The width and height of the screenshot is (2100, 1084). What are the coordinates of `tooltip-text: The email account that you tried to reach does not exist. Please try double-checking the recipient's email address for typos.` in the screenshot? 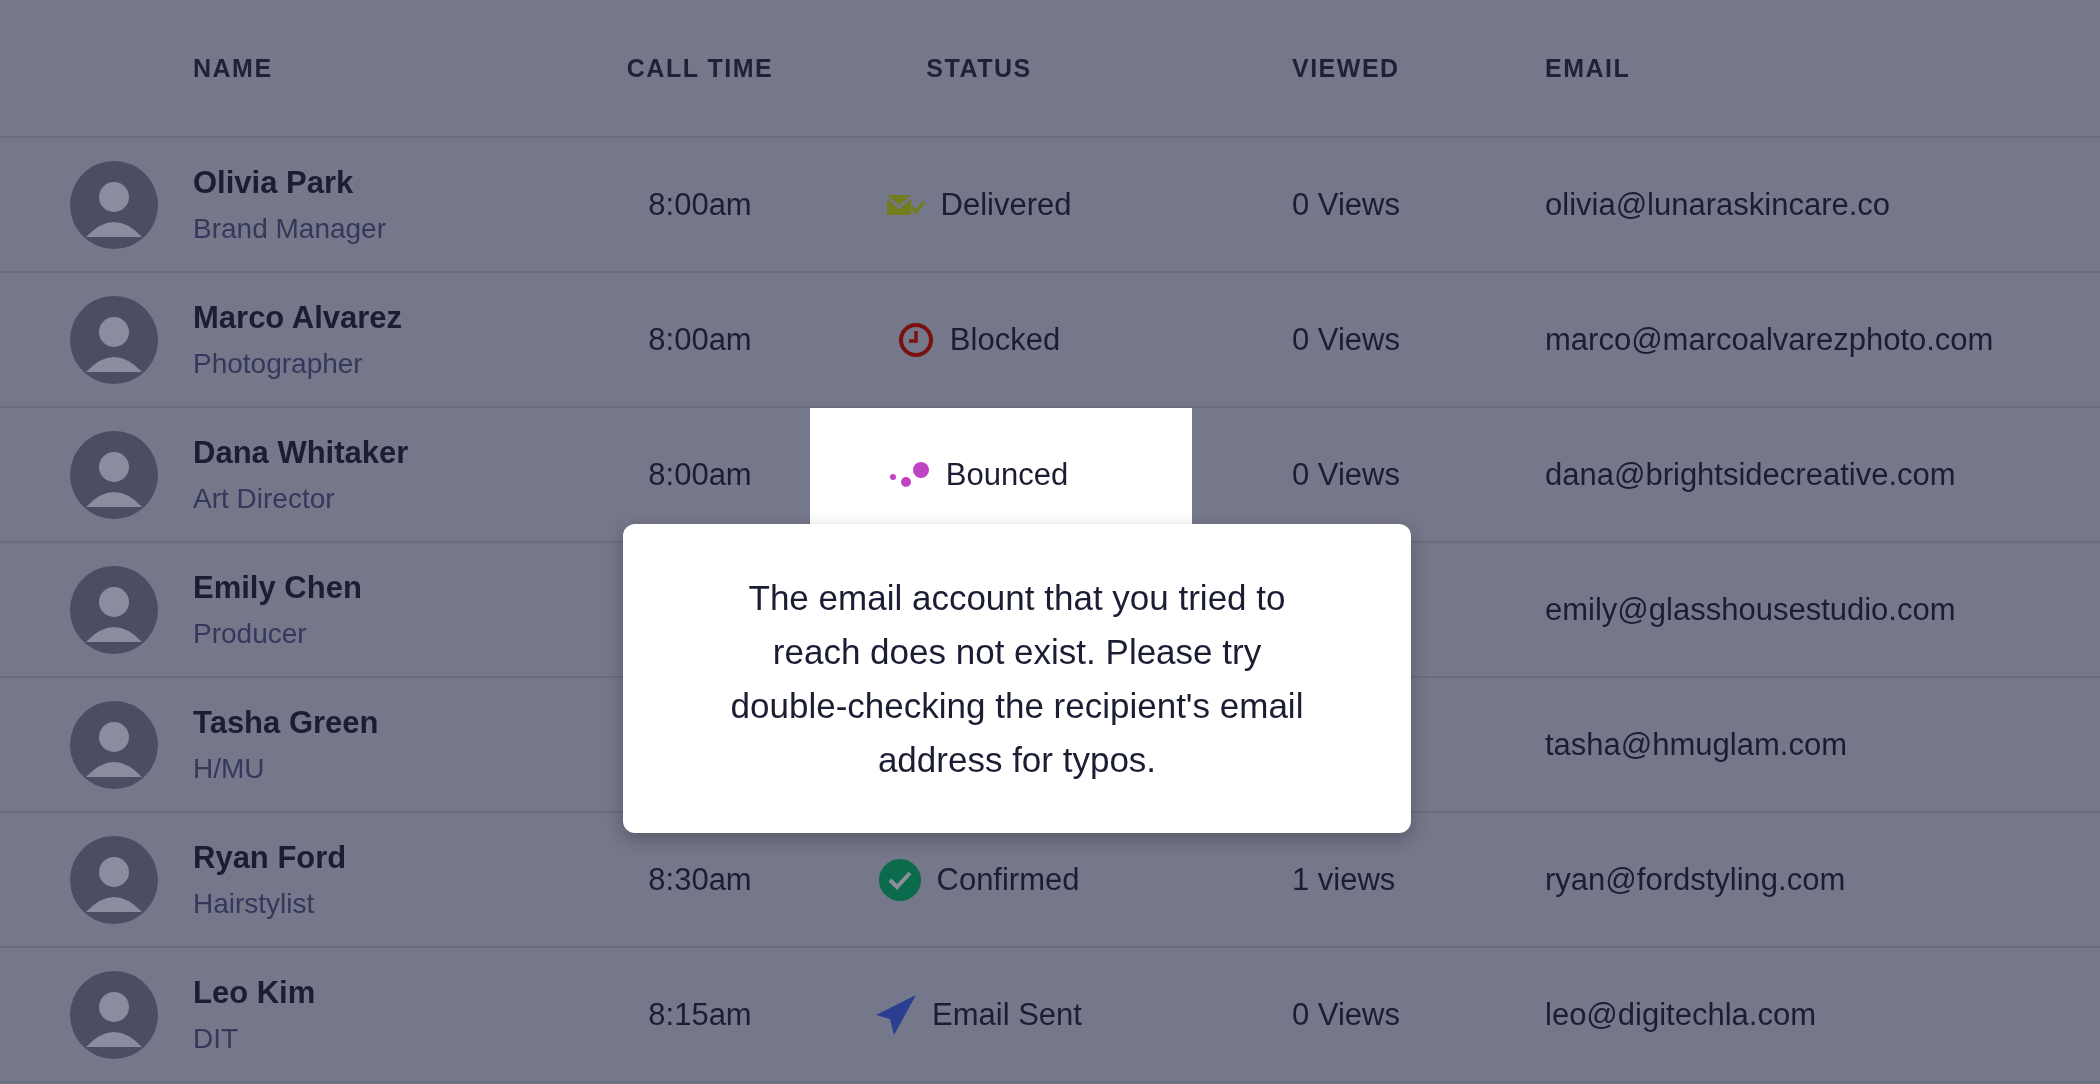 It's located at (1017, 678).